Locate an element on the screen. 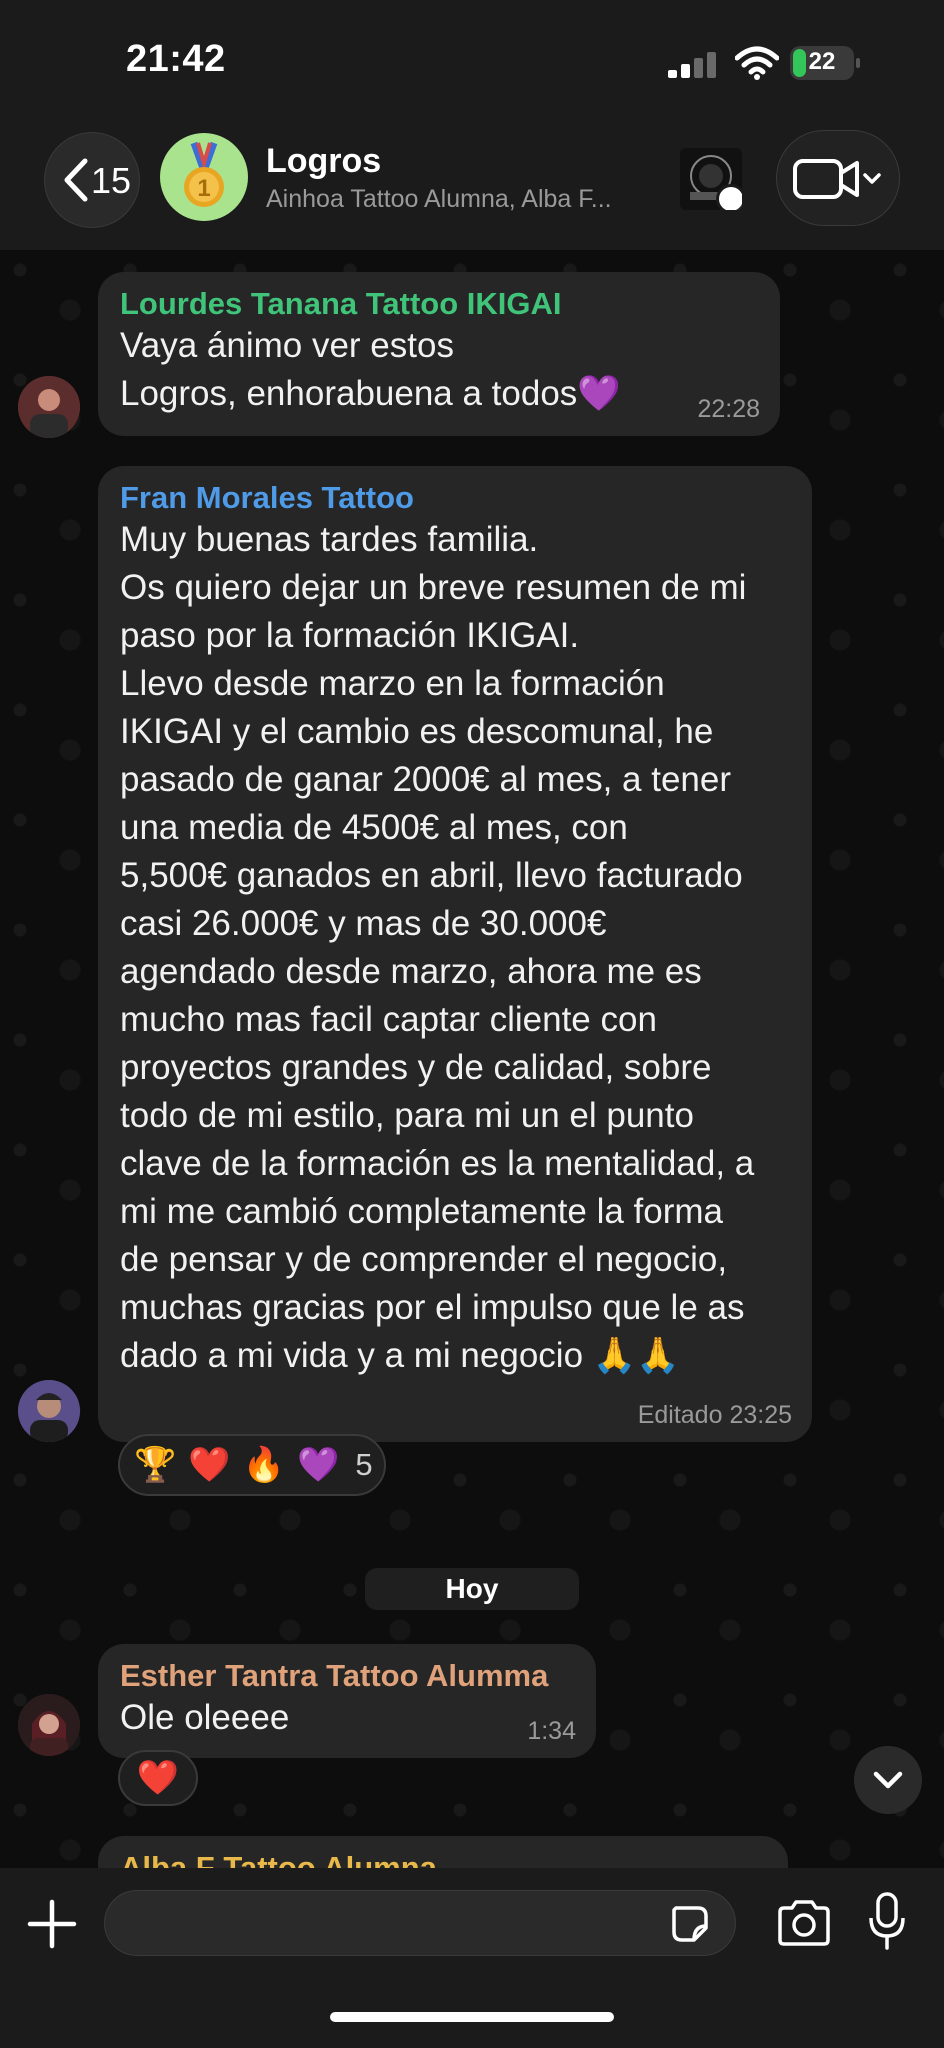 The height and width of the screenshot is (2048, 944). purple-heart-reaction: 💜 is located at coordinates (318, 1465).